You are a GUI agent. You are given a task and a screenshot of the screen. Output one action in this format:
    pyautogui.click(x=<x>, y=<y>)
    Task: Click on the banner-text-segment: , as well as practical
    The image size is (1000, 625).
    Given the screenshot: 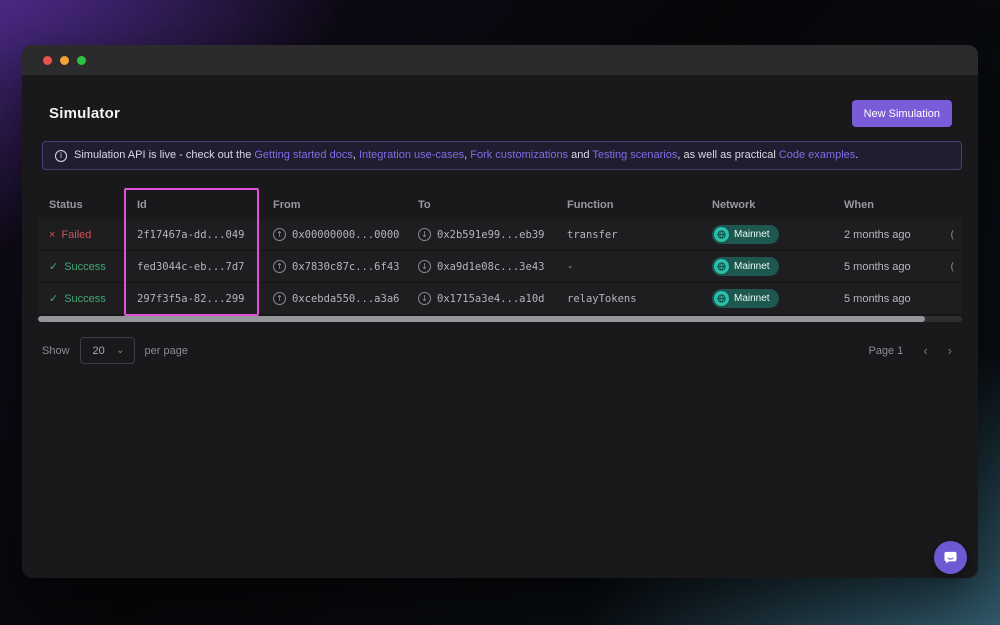 What is the action you would take?
    pyautogui.click(x=728, y=155)
    